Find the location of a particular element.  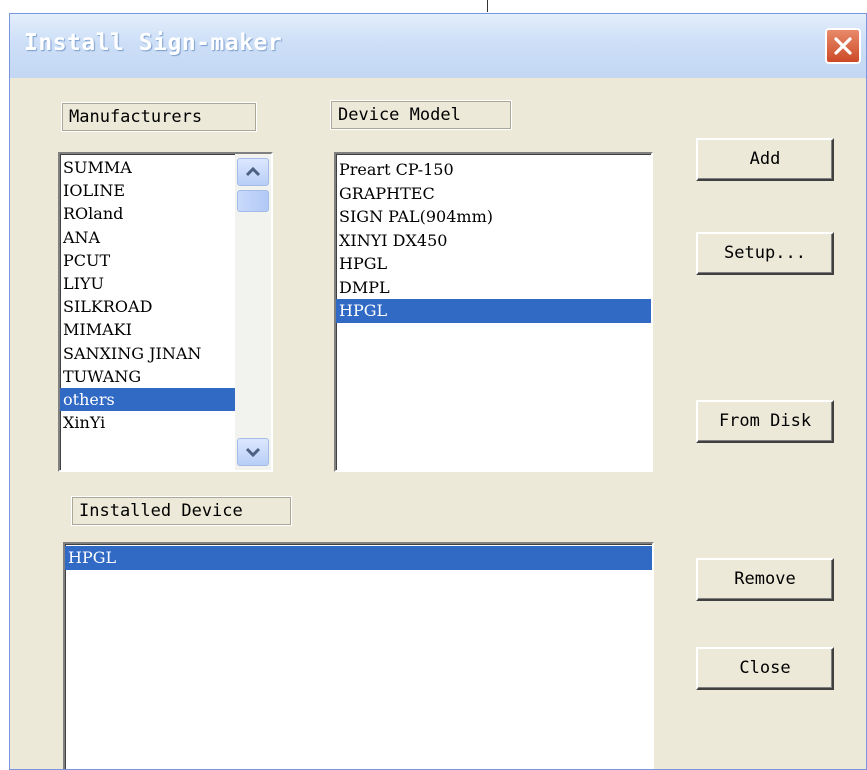

manufacturer-list-item: XinYi is located at coordinates (148, 422).